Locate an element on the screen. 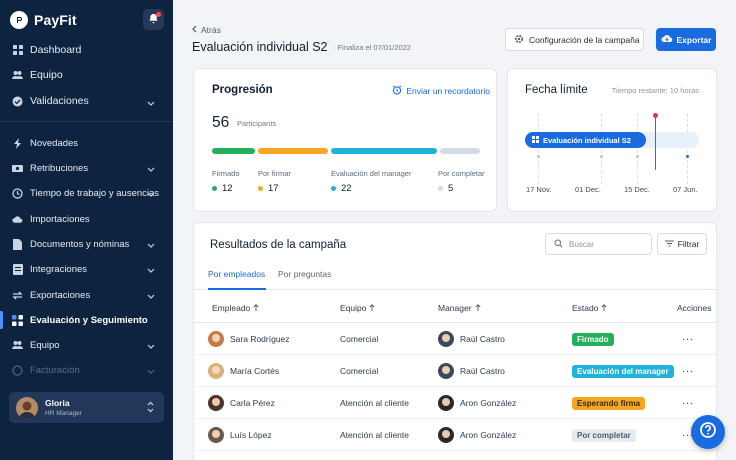  tab-por-preguntas: Por preguntas is located at coordinates (304, 279).